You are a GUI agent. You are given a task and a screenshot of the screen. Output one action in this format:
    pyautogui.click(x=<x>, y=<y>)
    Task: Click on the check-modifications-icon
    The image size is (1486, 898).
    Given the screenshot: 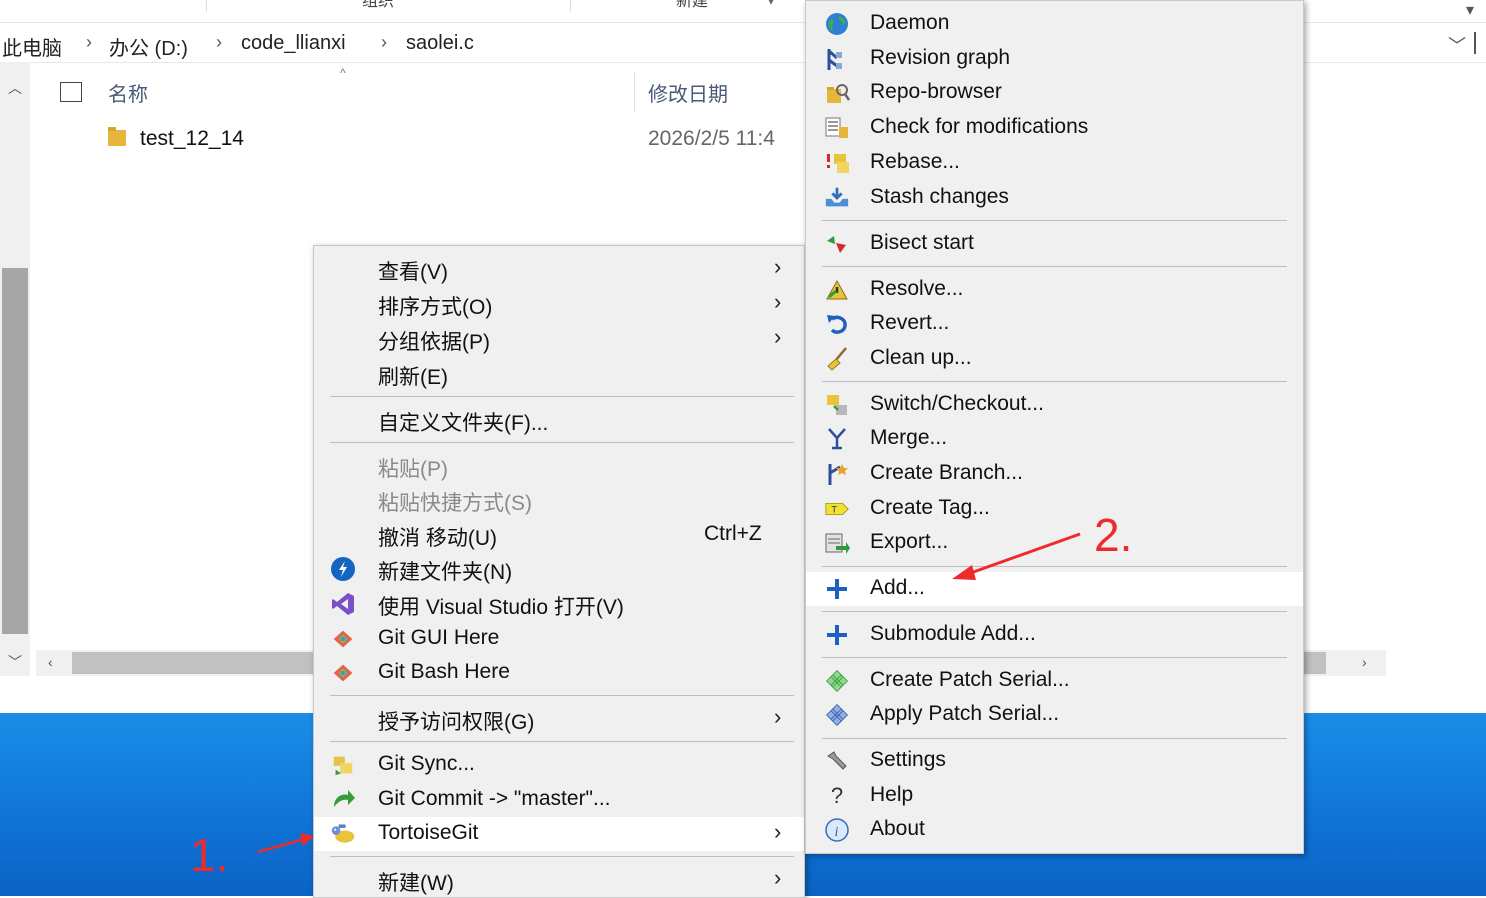 What is the action you would take?
    pyautogui.click(x=837, y=128)
    